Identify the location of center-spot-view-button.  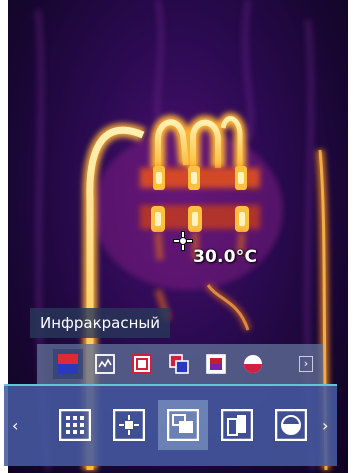
(129, 425).